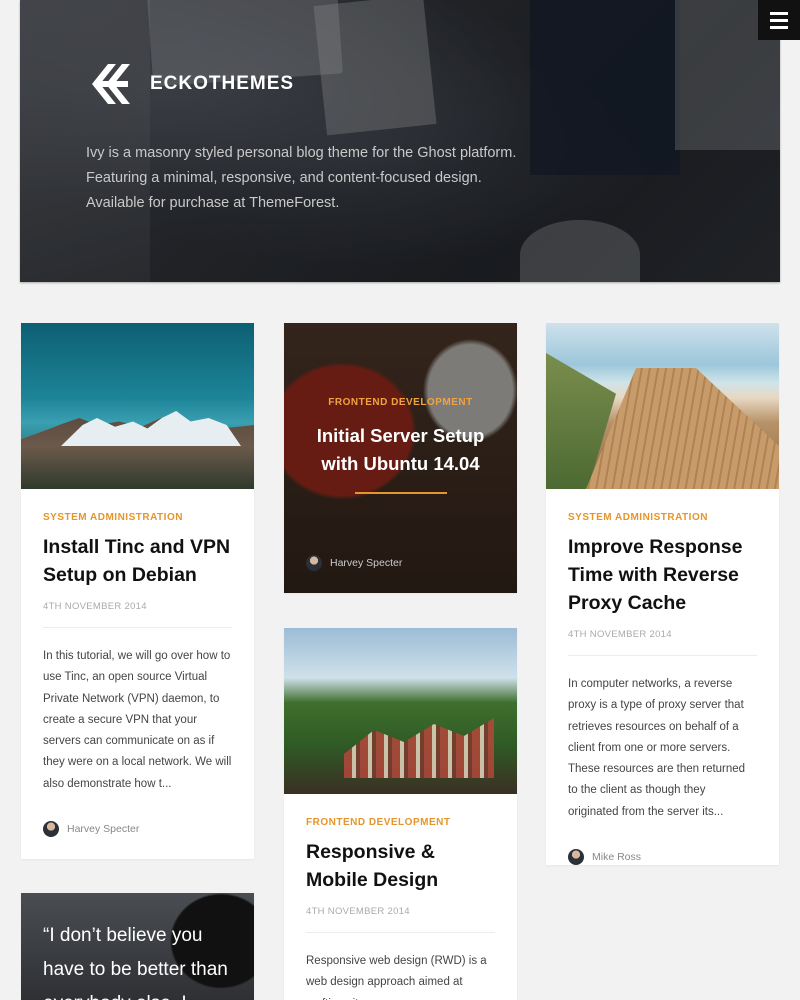  What do you see at coordinates (400, 866) in the screenshot?
I see `post-title: Responsive & Mobile Design` at bounding box center [400, 866].